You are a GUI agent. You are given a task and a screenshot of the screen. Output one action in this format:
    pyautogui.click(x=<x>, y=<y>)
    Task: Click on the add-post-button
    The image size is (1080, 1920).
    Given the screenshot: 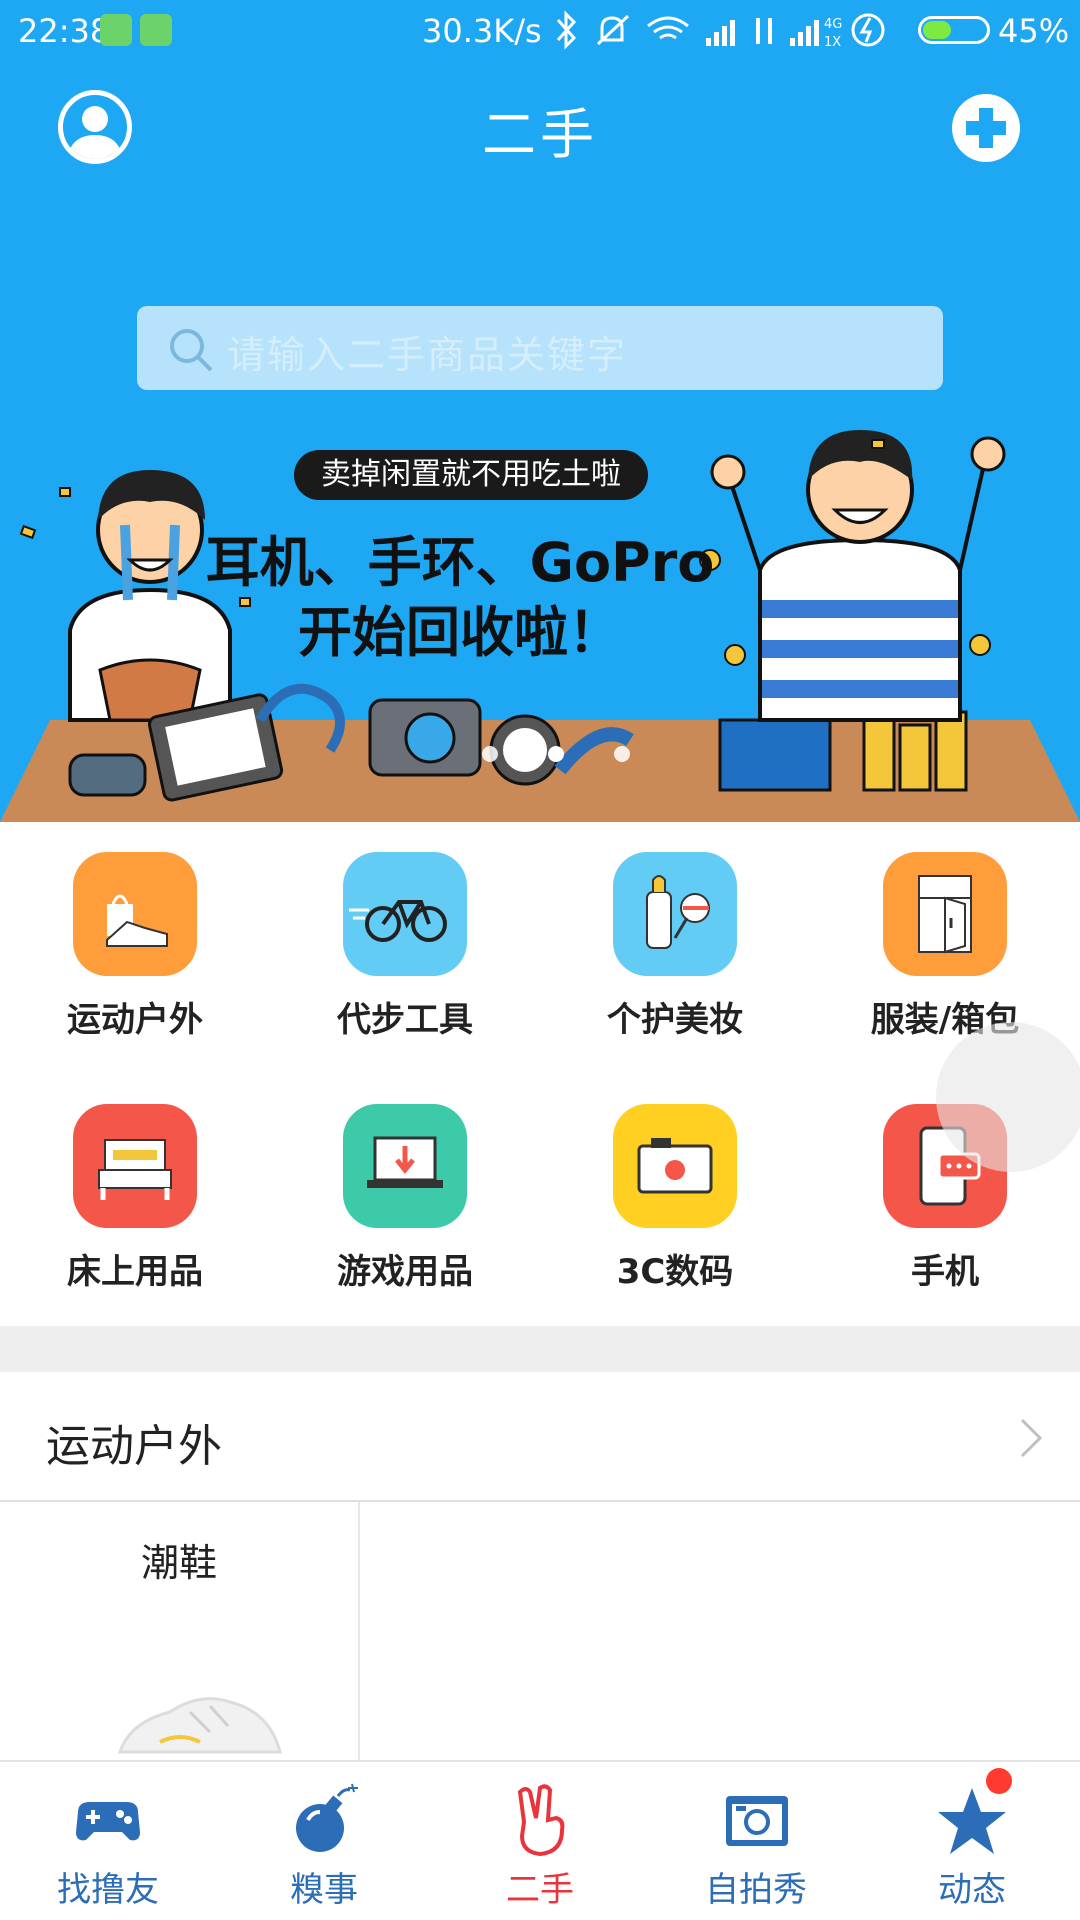 What is the action you would take?
    pyautogui.click(x=986, y=128)
    